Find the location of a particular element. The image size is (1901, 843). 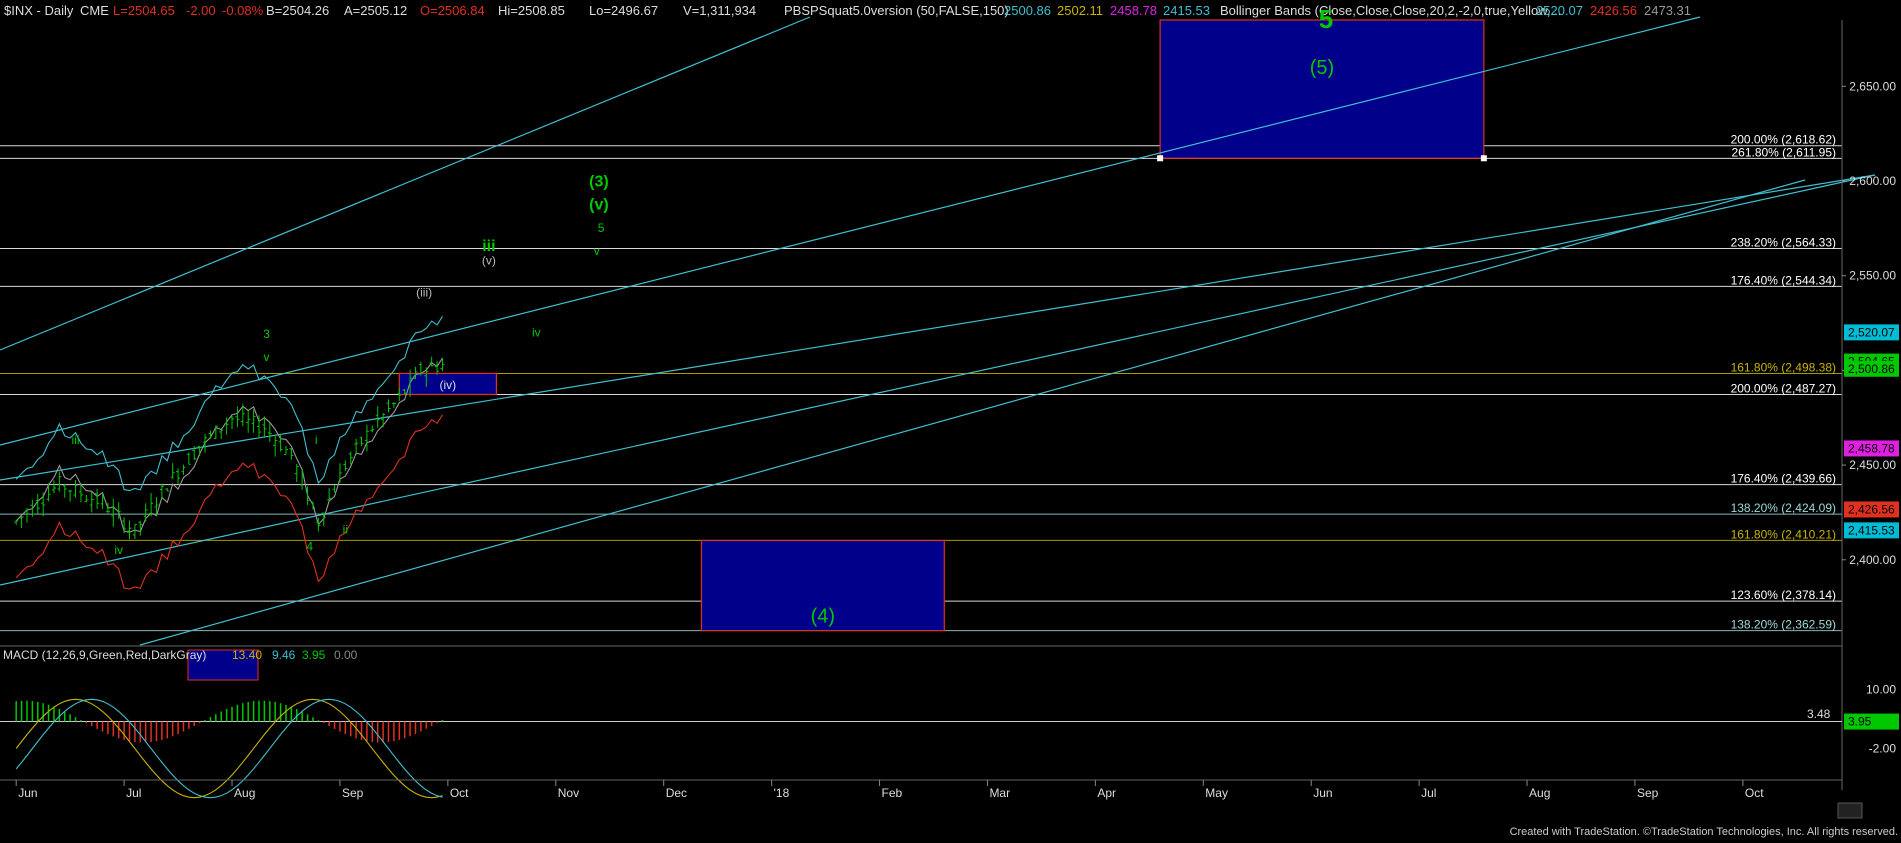

price-axis-box-label: 2,458.78 is located at coordinates (1871, 448).